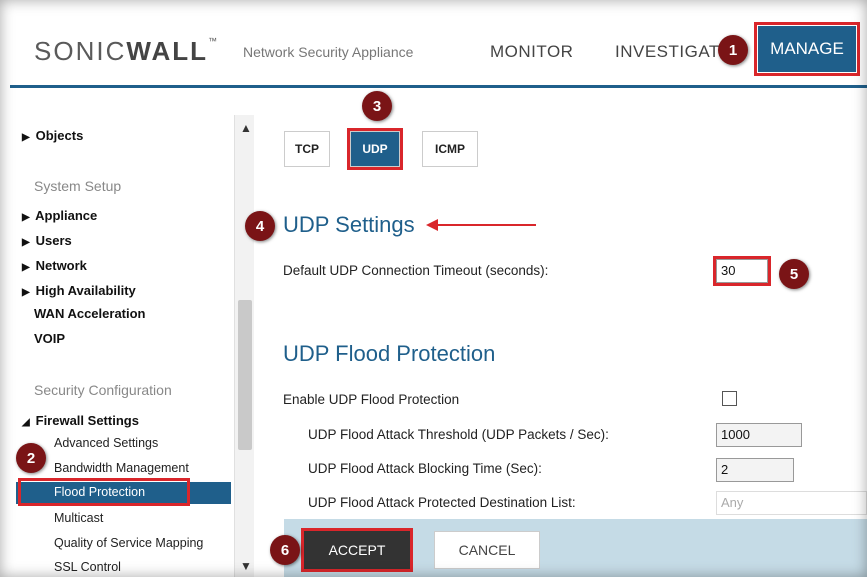 Image resolution: width=867 pixels, height=577 pixels. I want to click on scroll-up-icon: ▲, so click(246, 128).